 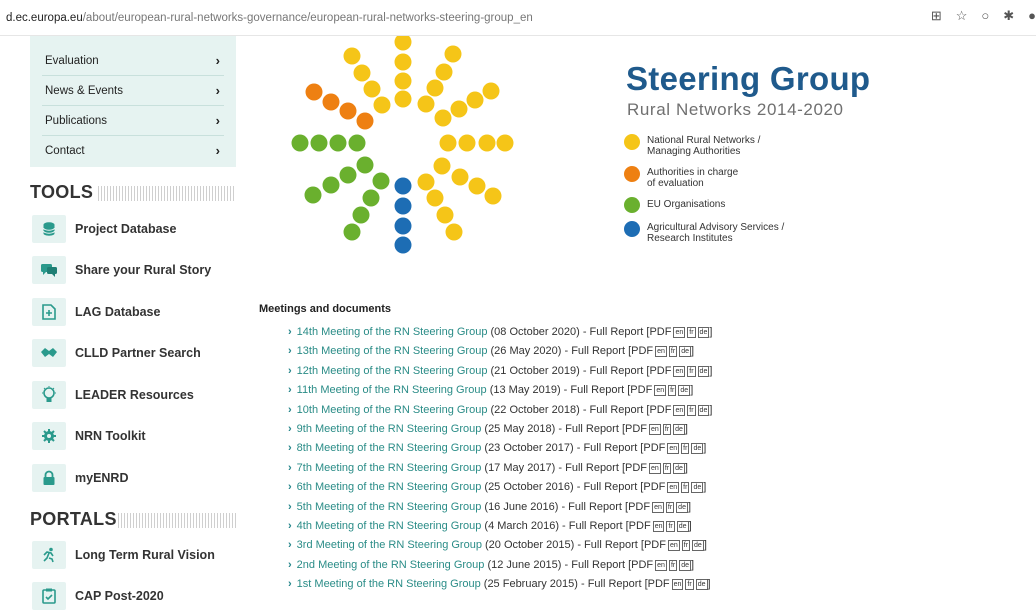 I want to click on tool-myenrd: myENRD, so click(x=133, y=478).